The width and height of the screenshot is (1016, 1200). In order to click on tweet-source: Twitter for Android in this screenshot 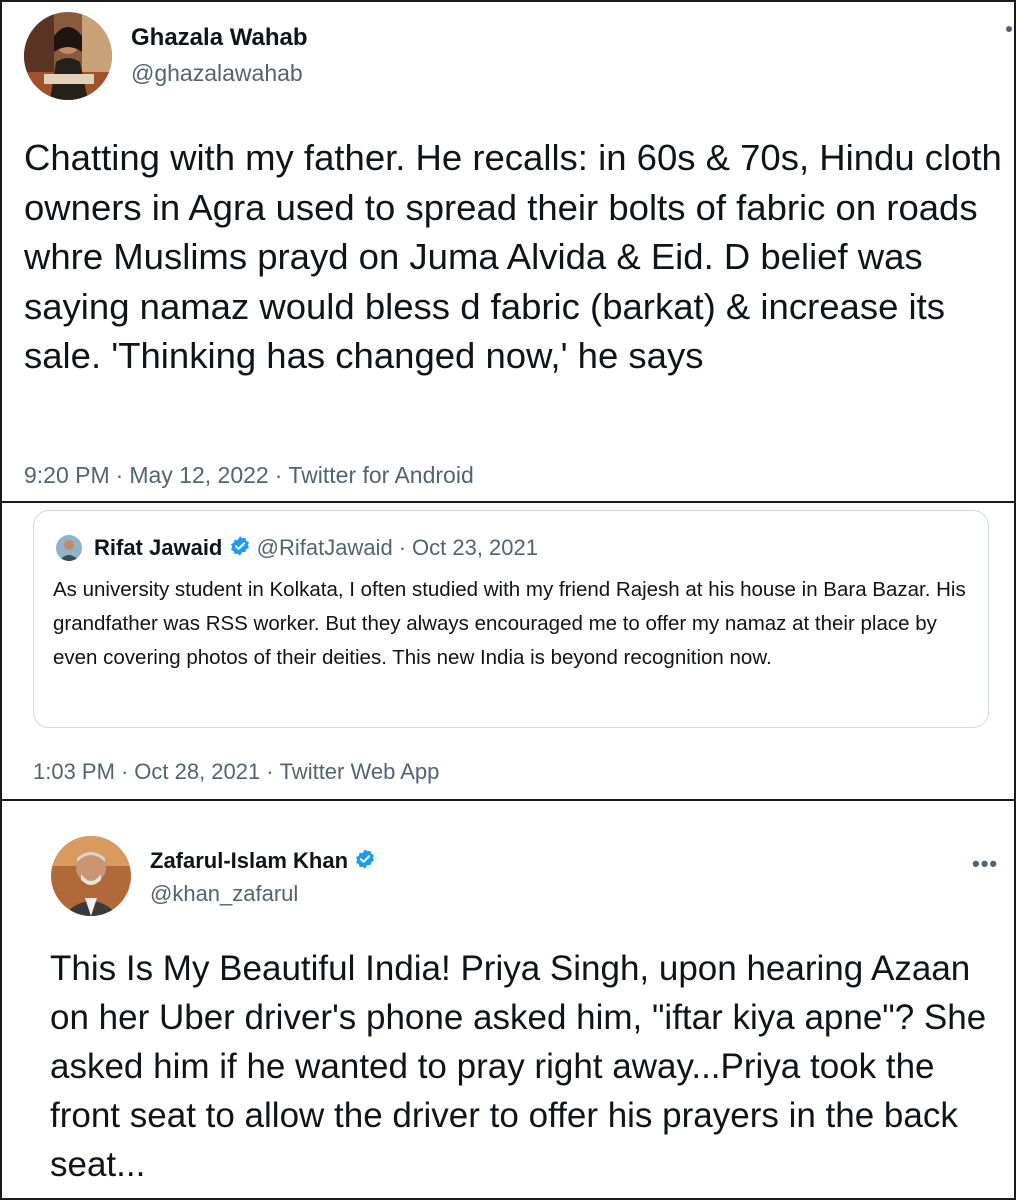, I will do `click(380, 475)`.